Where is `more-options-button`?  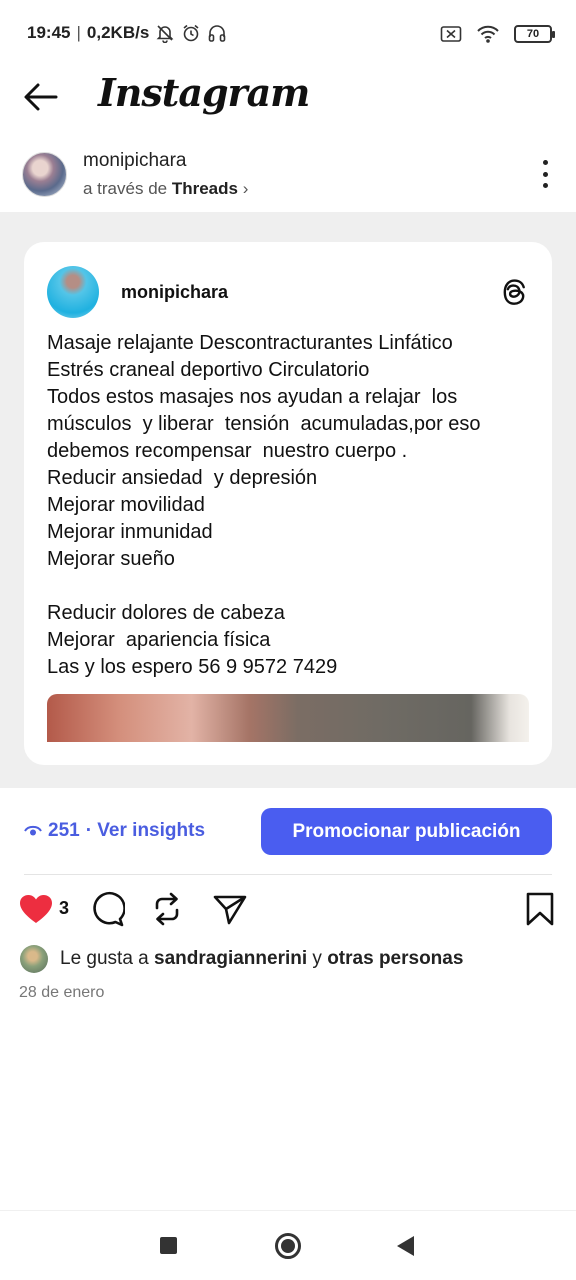 more-options-button is located at coordinates (545, 174).